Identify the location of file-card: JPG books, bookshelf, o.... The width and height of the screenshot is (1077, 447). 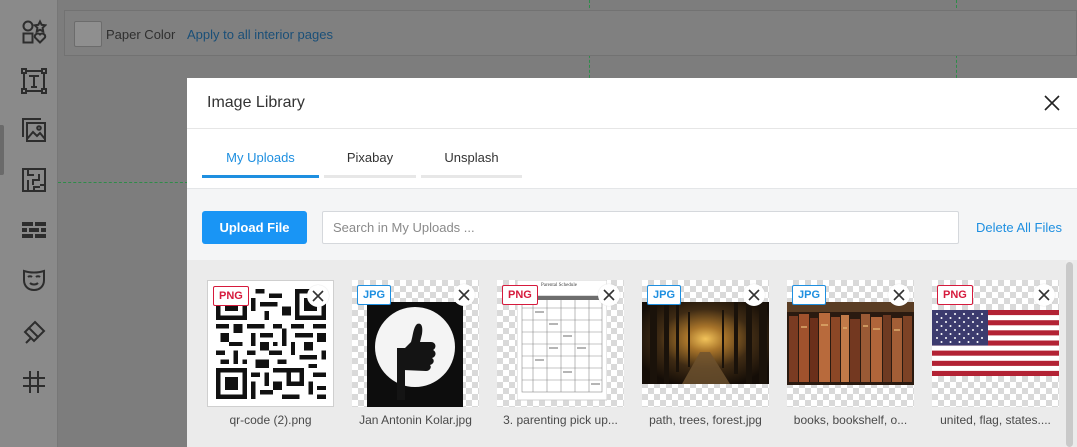
(850, 354).